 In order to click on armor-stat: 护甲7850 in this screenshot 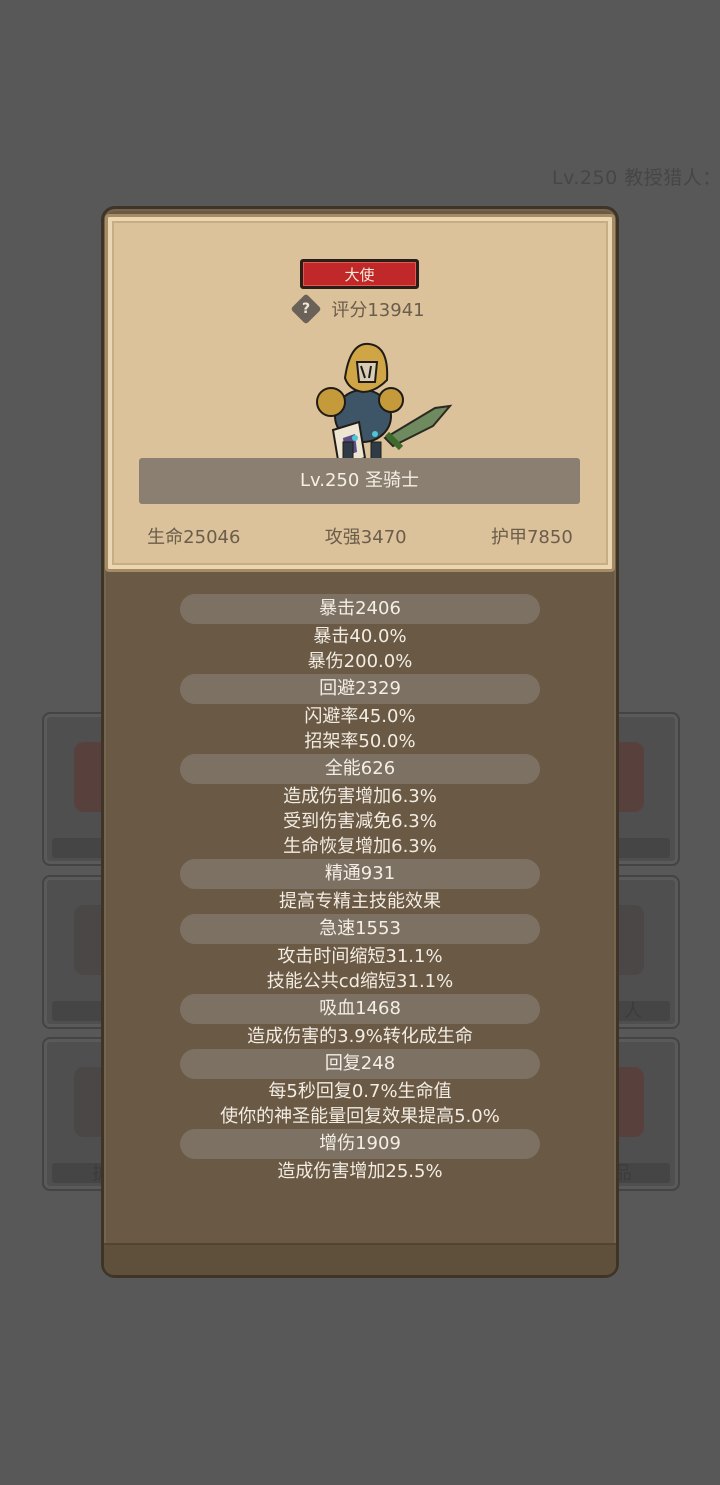, I will do `click(531, 537)`.